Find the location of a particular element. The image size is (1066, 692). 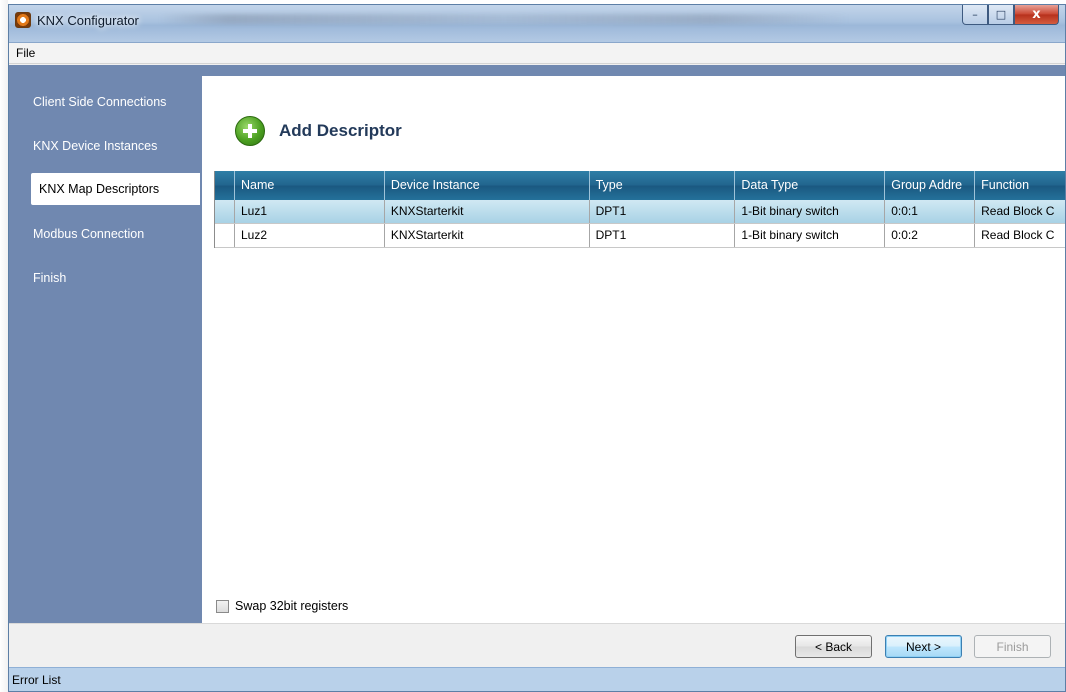

column-header-device-instance: Device Instance is located at coordinates (487, 185).